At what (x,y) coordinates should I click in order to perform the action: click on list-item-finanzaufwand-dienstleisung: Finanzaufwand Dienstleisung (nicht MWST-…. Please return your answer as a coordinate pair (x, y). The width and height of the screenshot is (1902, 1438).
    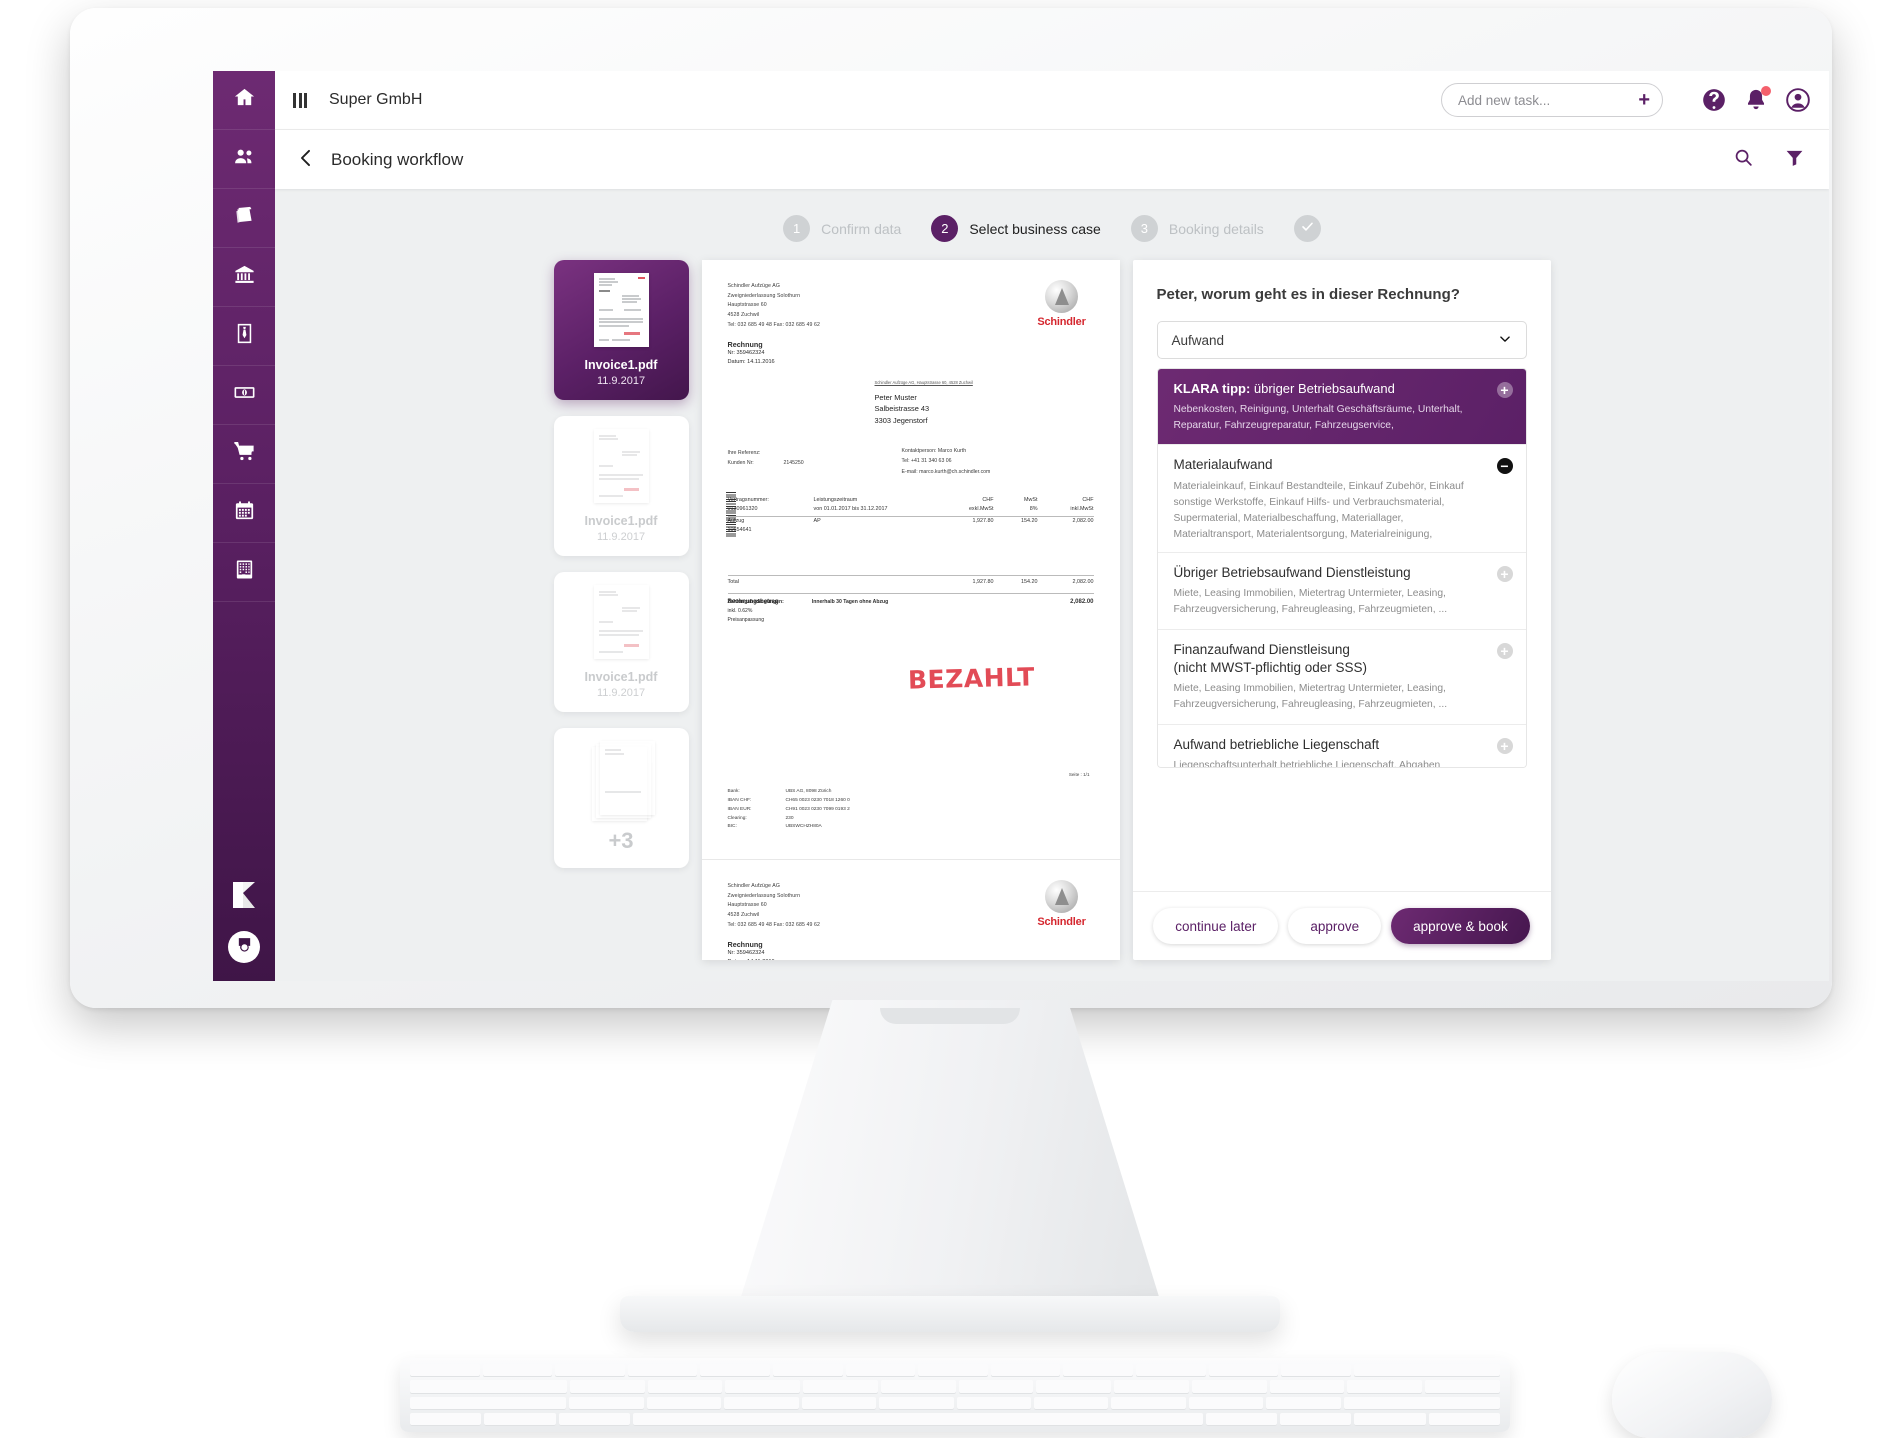
    Looking at the image, I should click on (1341, 677).